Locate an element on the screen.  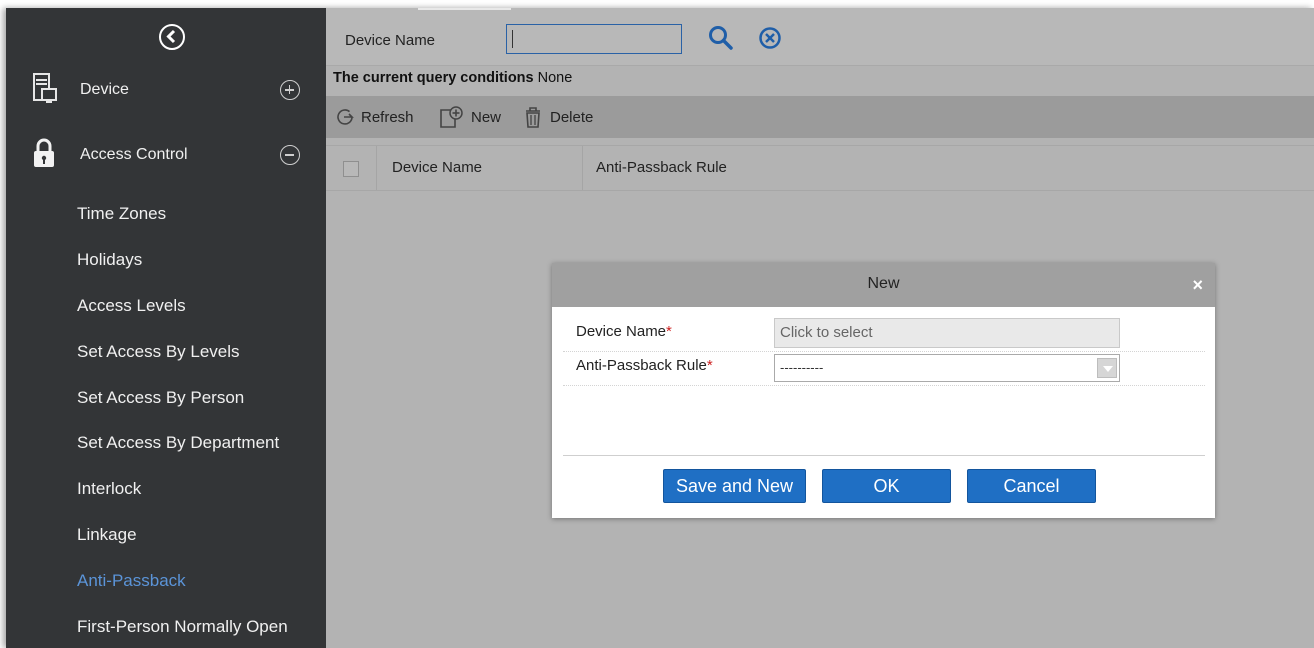
search-label: Device Name is located at coordinates (390, 40).